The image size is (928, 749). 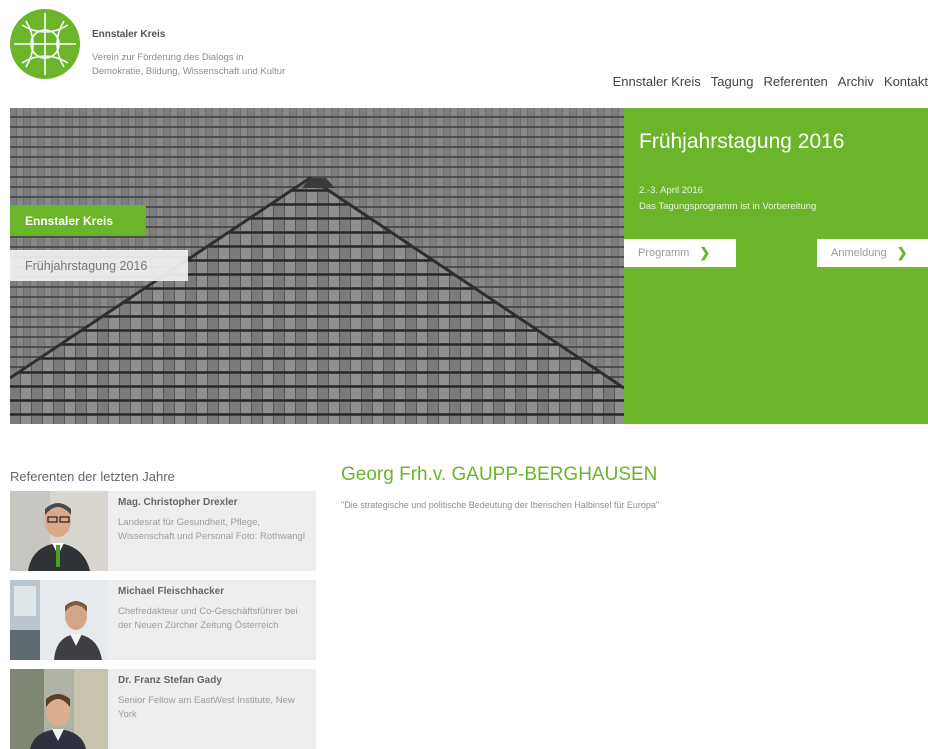 What do you see at coordinates (671, 190) in the screenshot?
I see `hero-date: 2.-3. April 2016` at bounding box center [671, 190].